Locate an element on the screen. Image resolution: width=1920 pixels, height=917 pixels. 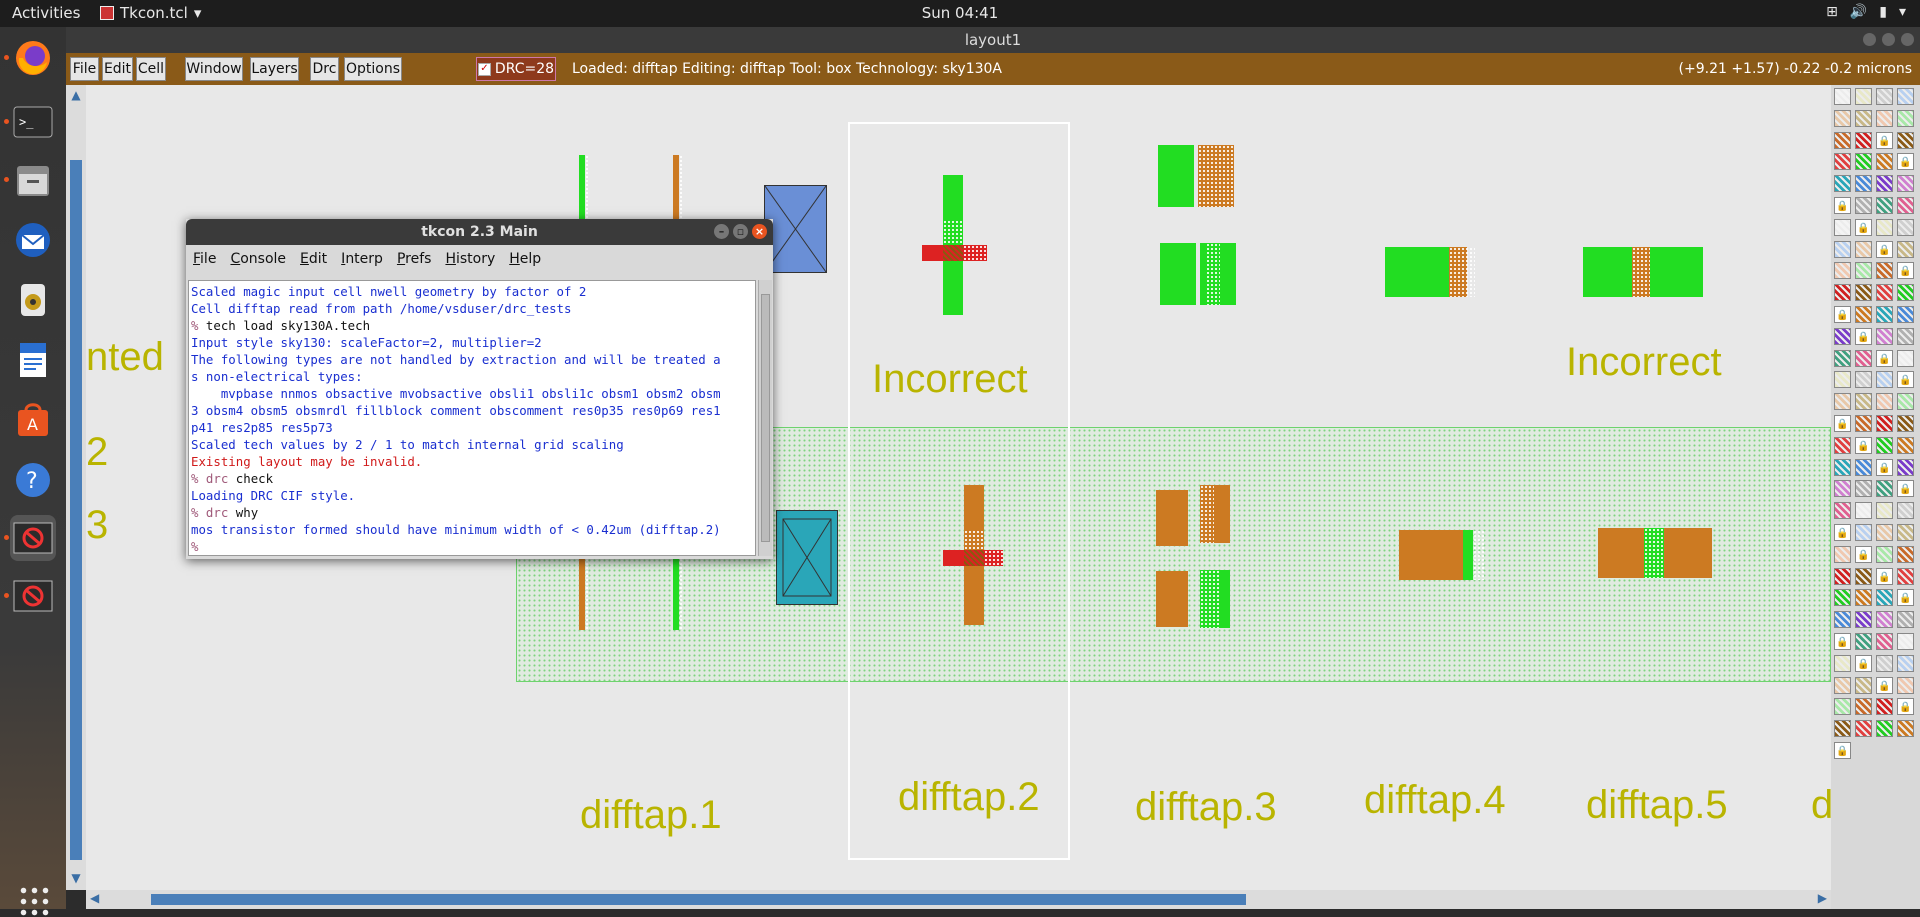
maximize-icon: ▫ is located at coordinates (740, 231).